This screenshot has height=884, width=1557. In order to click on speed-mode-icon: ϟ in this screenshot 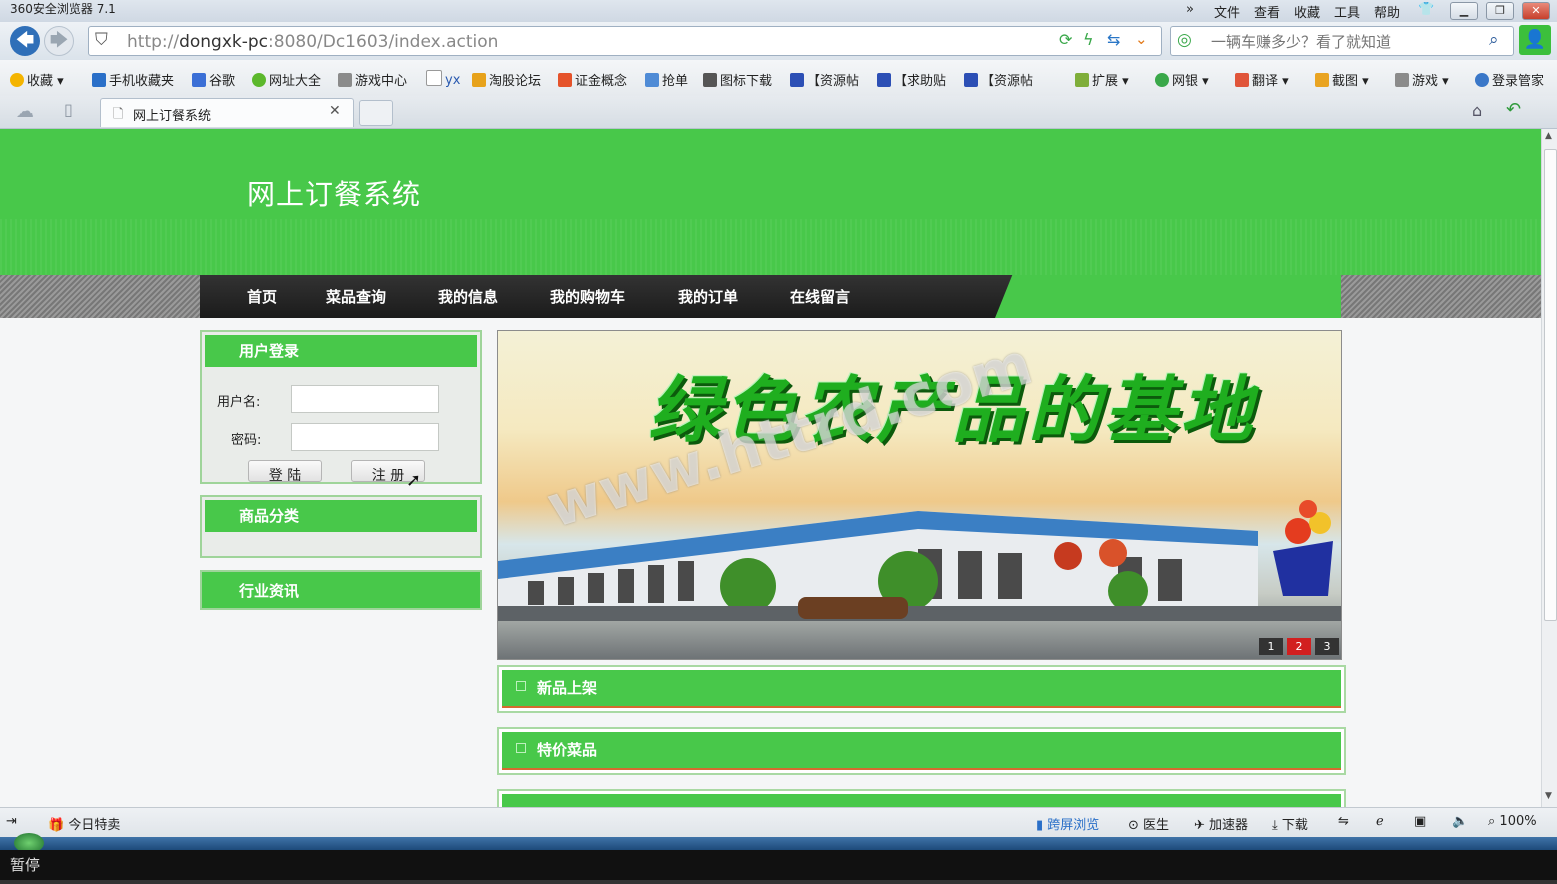, I will do `click(1088, 39)`.